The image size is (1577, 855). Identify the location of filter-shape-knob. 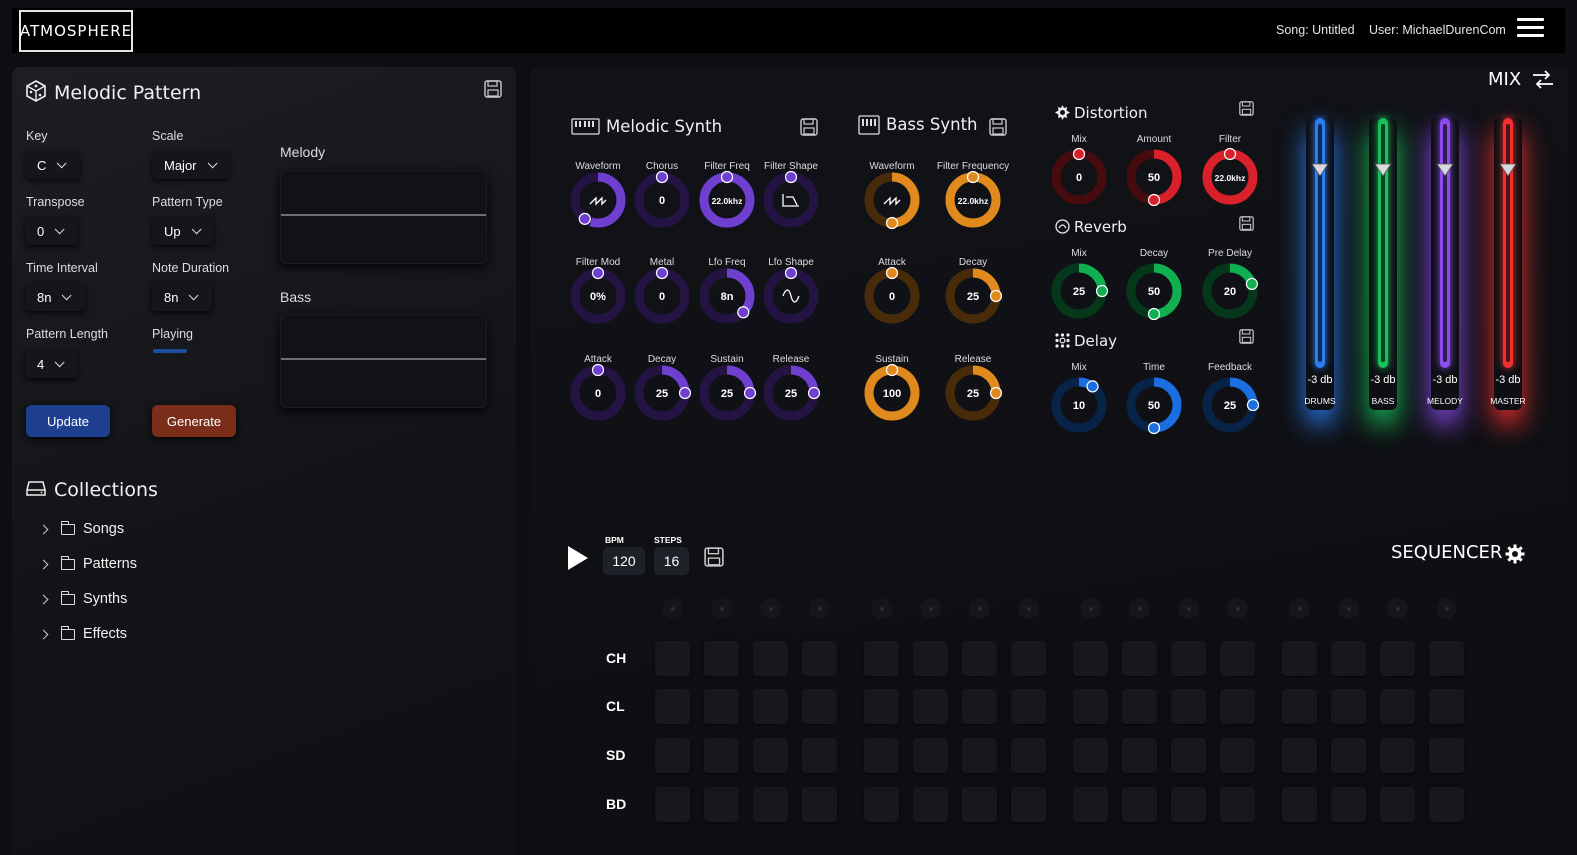
(791, 200).